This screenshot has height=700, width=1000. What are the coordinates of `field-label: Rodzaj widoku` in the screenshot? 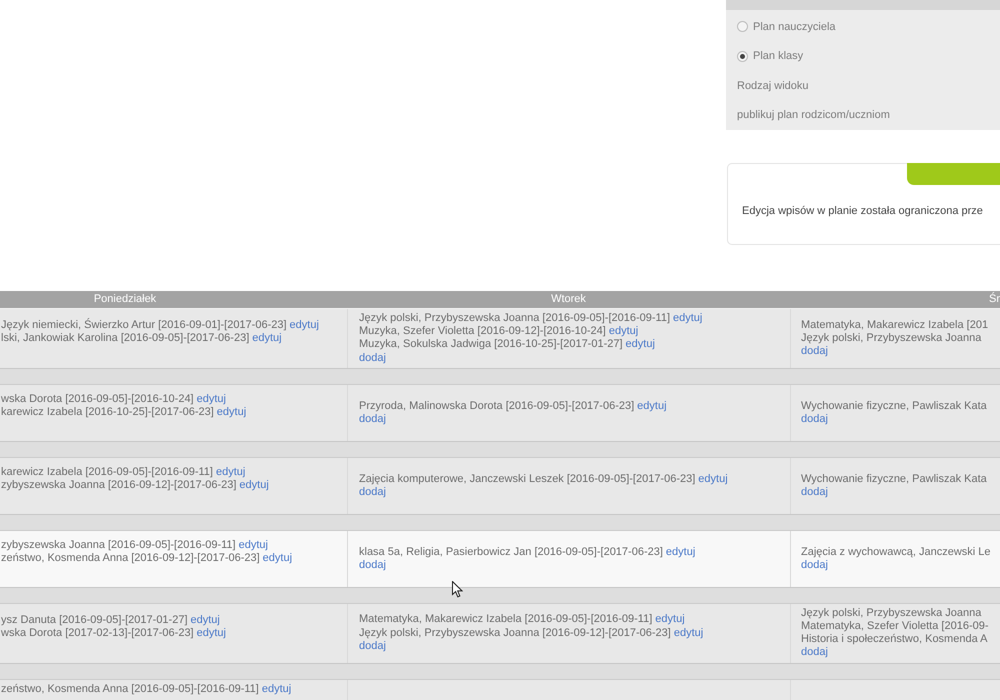 It's located at (773, 86).